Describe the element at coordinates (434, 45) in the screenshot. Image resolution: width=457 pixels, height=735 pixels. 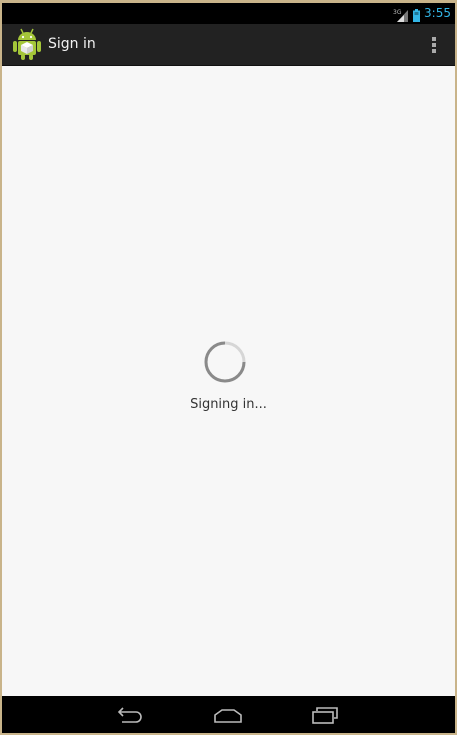
I see `overflow-menu-icon` at that location.